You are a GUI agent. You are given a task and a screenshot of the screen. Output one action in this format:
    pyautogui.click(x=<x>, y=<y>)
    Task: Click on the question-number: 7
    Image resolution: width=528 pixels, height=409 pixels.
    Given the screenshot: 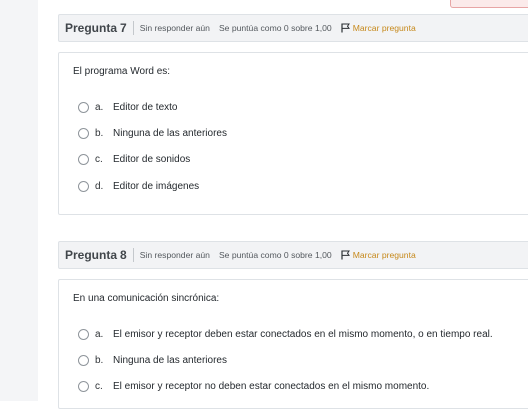 What is the action you would take?
    pyautogui.click(x=123, y=28)
    